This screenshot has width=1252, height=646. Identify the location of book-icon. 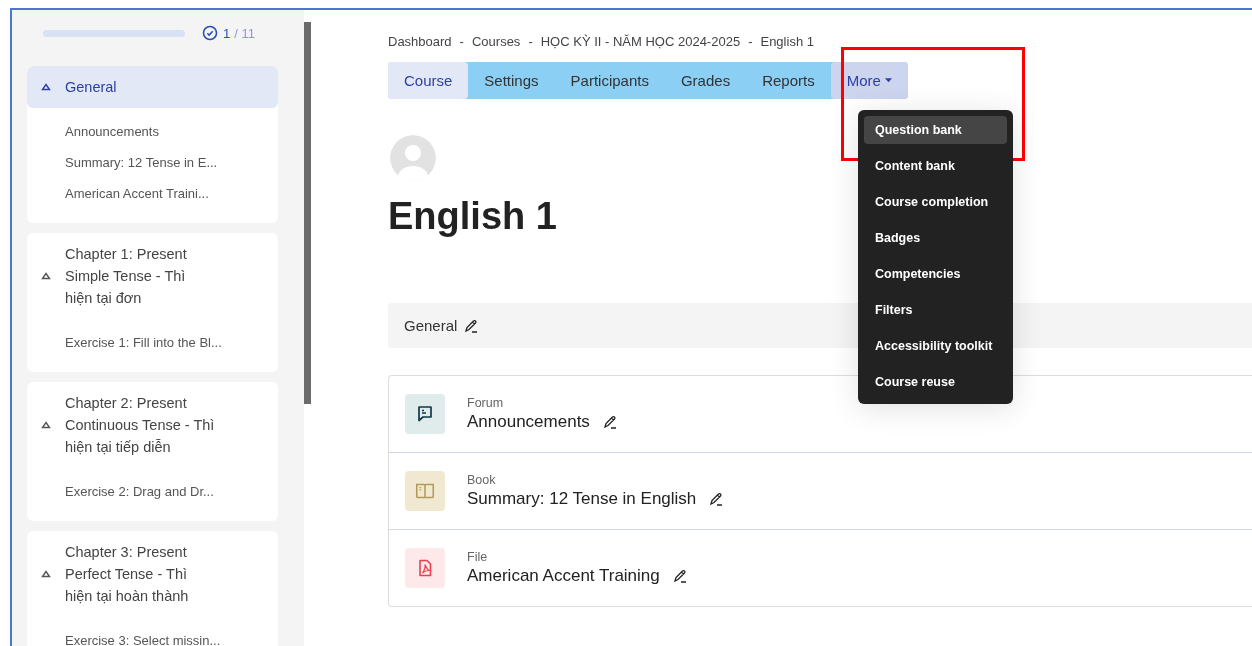
(425, 491).